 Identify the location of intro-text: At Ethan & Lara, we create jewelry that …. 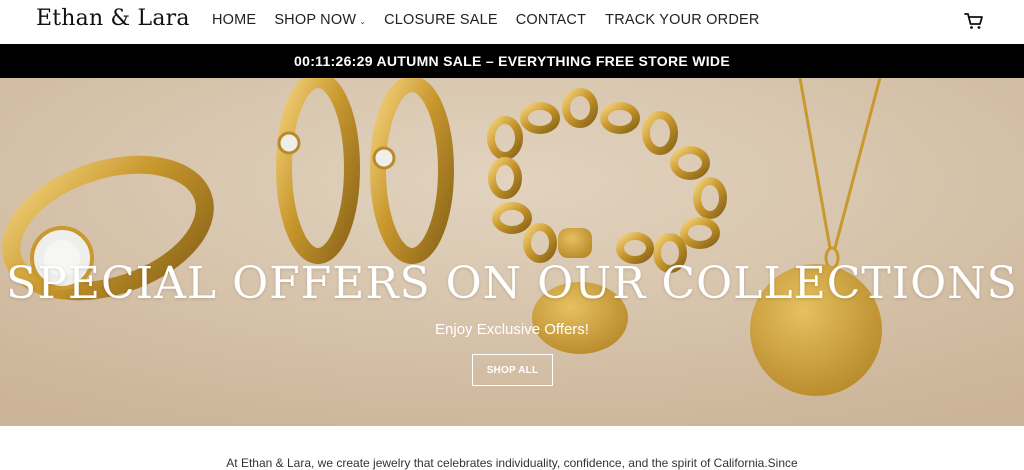
(512, 463).